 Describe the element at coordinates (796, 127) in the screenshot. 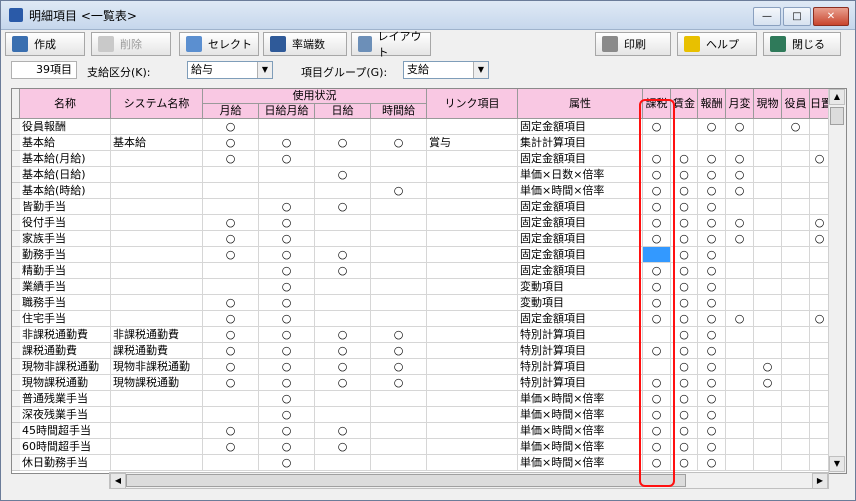

I see `cell-off: ○` at that location.